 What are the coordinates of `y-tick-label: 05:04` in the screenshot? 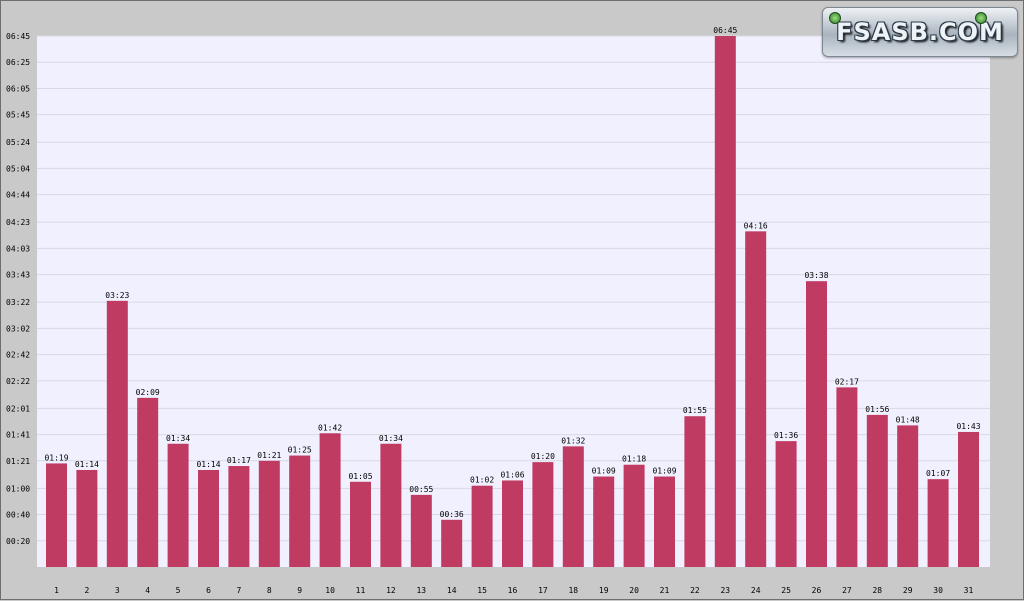 It's located at (18, 168).